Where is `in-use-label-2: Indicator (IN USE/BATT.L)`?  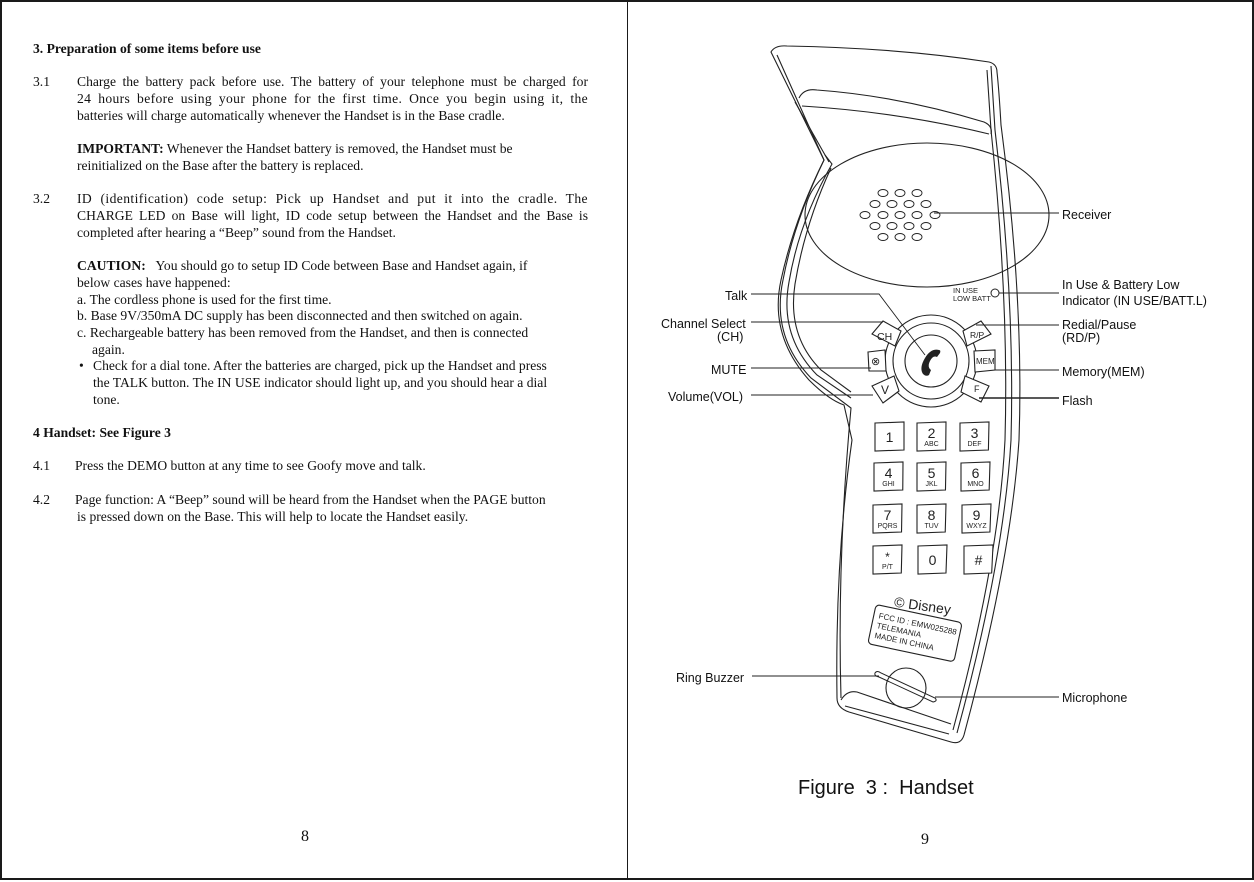
in-use-label-2: Indicator (IN USE/BATT.L) is located at coordinates (1134, 301).